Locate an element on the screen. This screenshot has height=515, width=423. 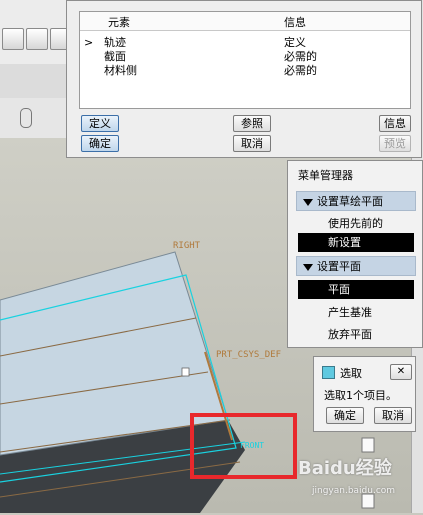
select-dialog: 选取 ✕ 选取1个项目。 确定 取消 is located at coordinates (364, 394).